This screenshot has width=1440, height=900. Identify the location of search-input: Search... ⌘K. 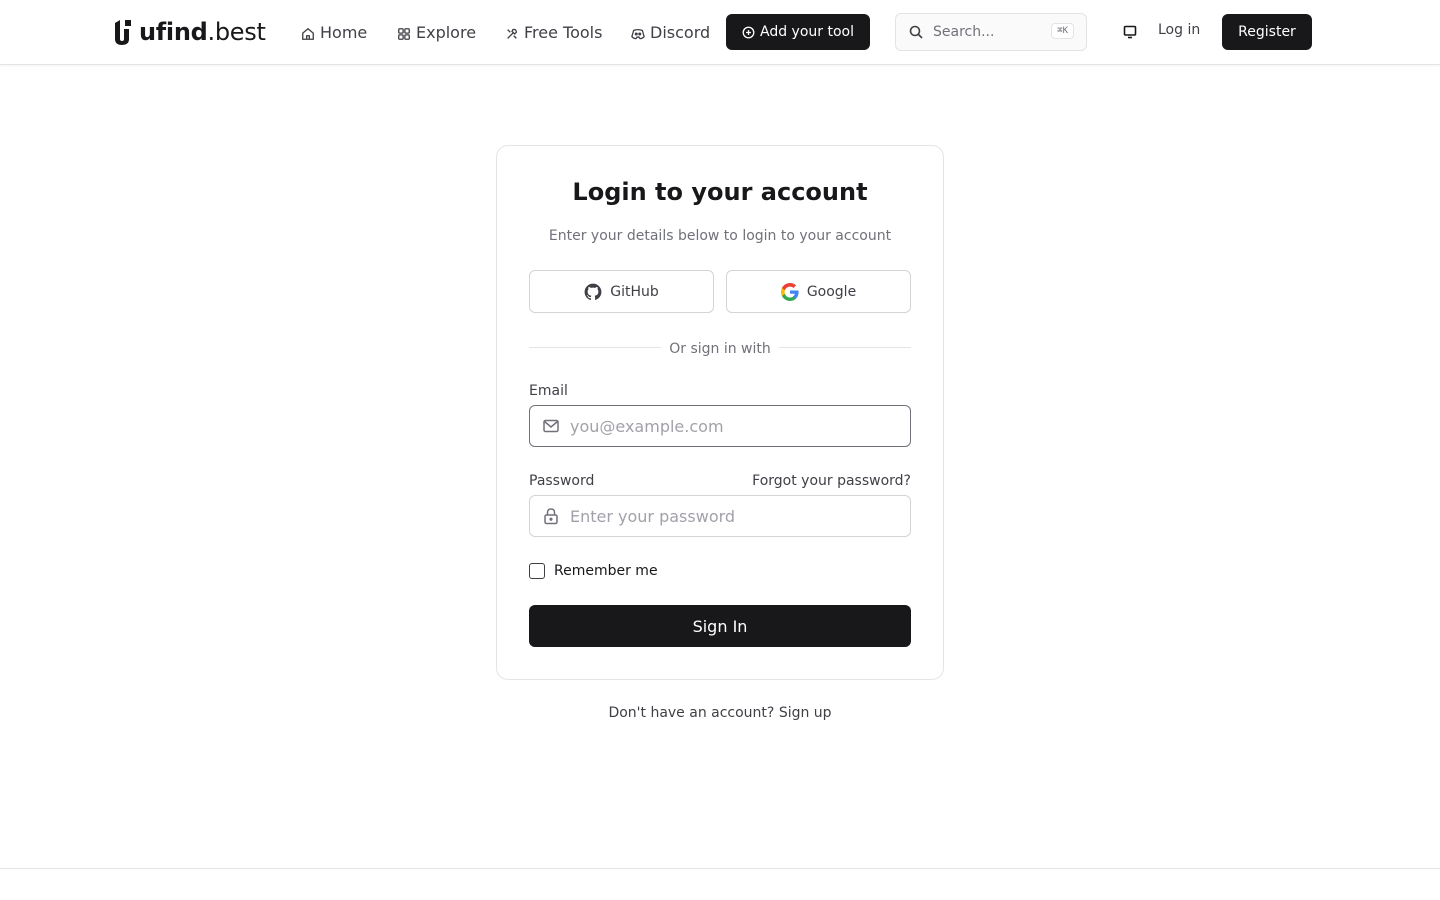
(991, 32).